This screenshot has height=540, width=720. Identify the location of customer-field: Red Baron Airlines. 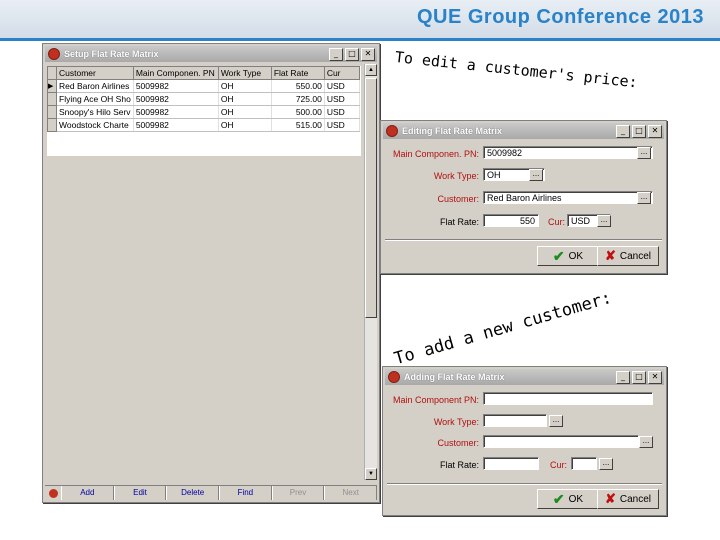
(568, 197).